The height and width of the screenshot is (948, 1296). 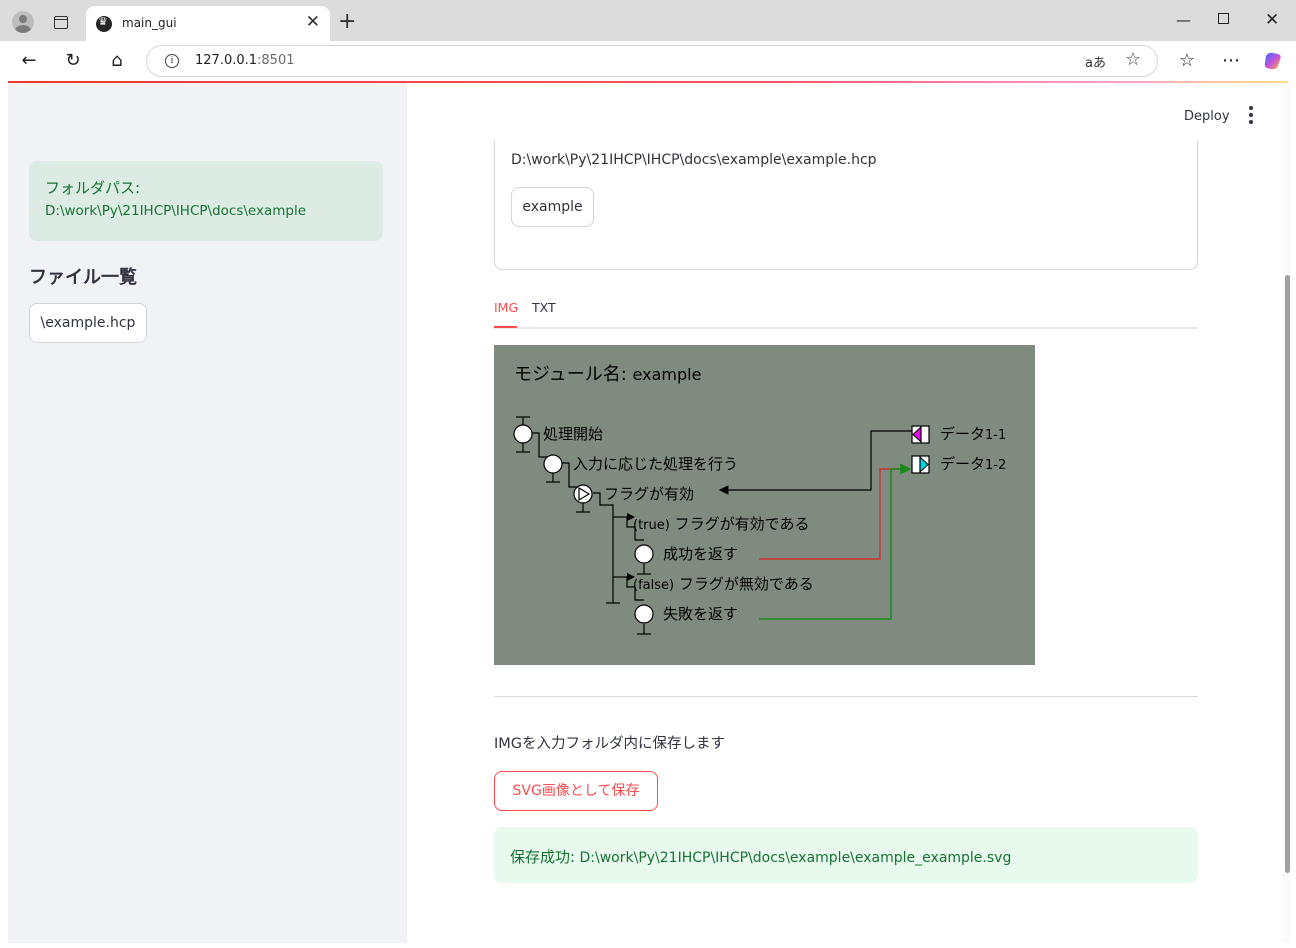 What do you see at coordinates (573, 434) in the screenshot?
I see `node-label-start: 処理開始` at bounding box center [573, 434].